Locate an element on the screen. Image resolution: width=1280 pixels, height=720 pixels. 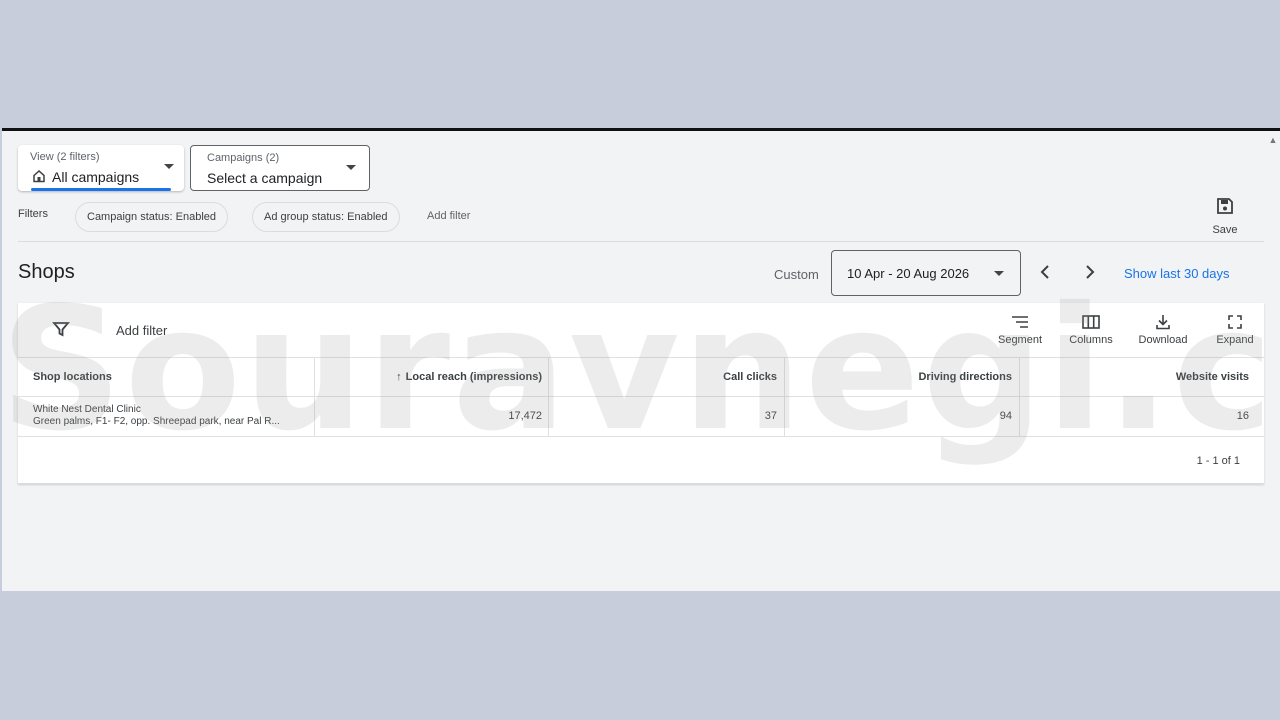
save-button: Save is located at coordinates (1225, 216).